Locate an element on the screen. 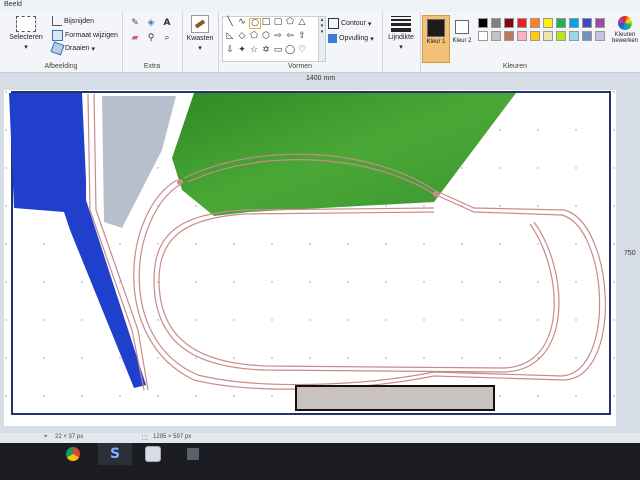 The height and width of the screenshot is (480, 640). star5-shape-icon: ☆ is located at coordinates (254, 50).